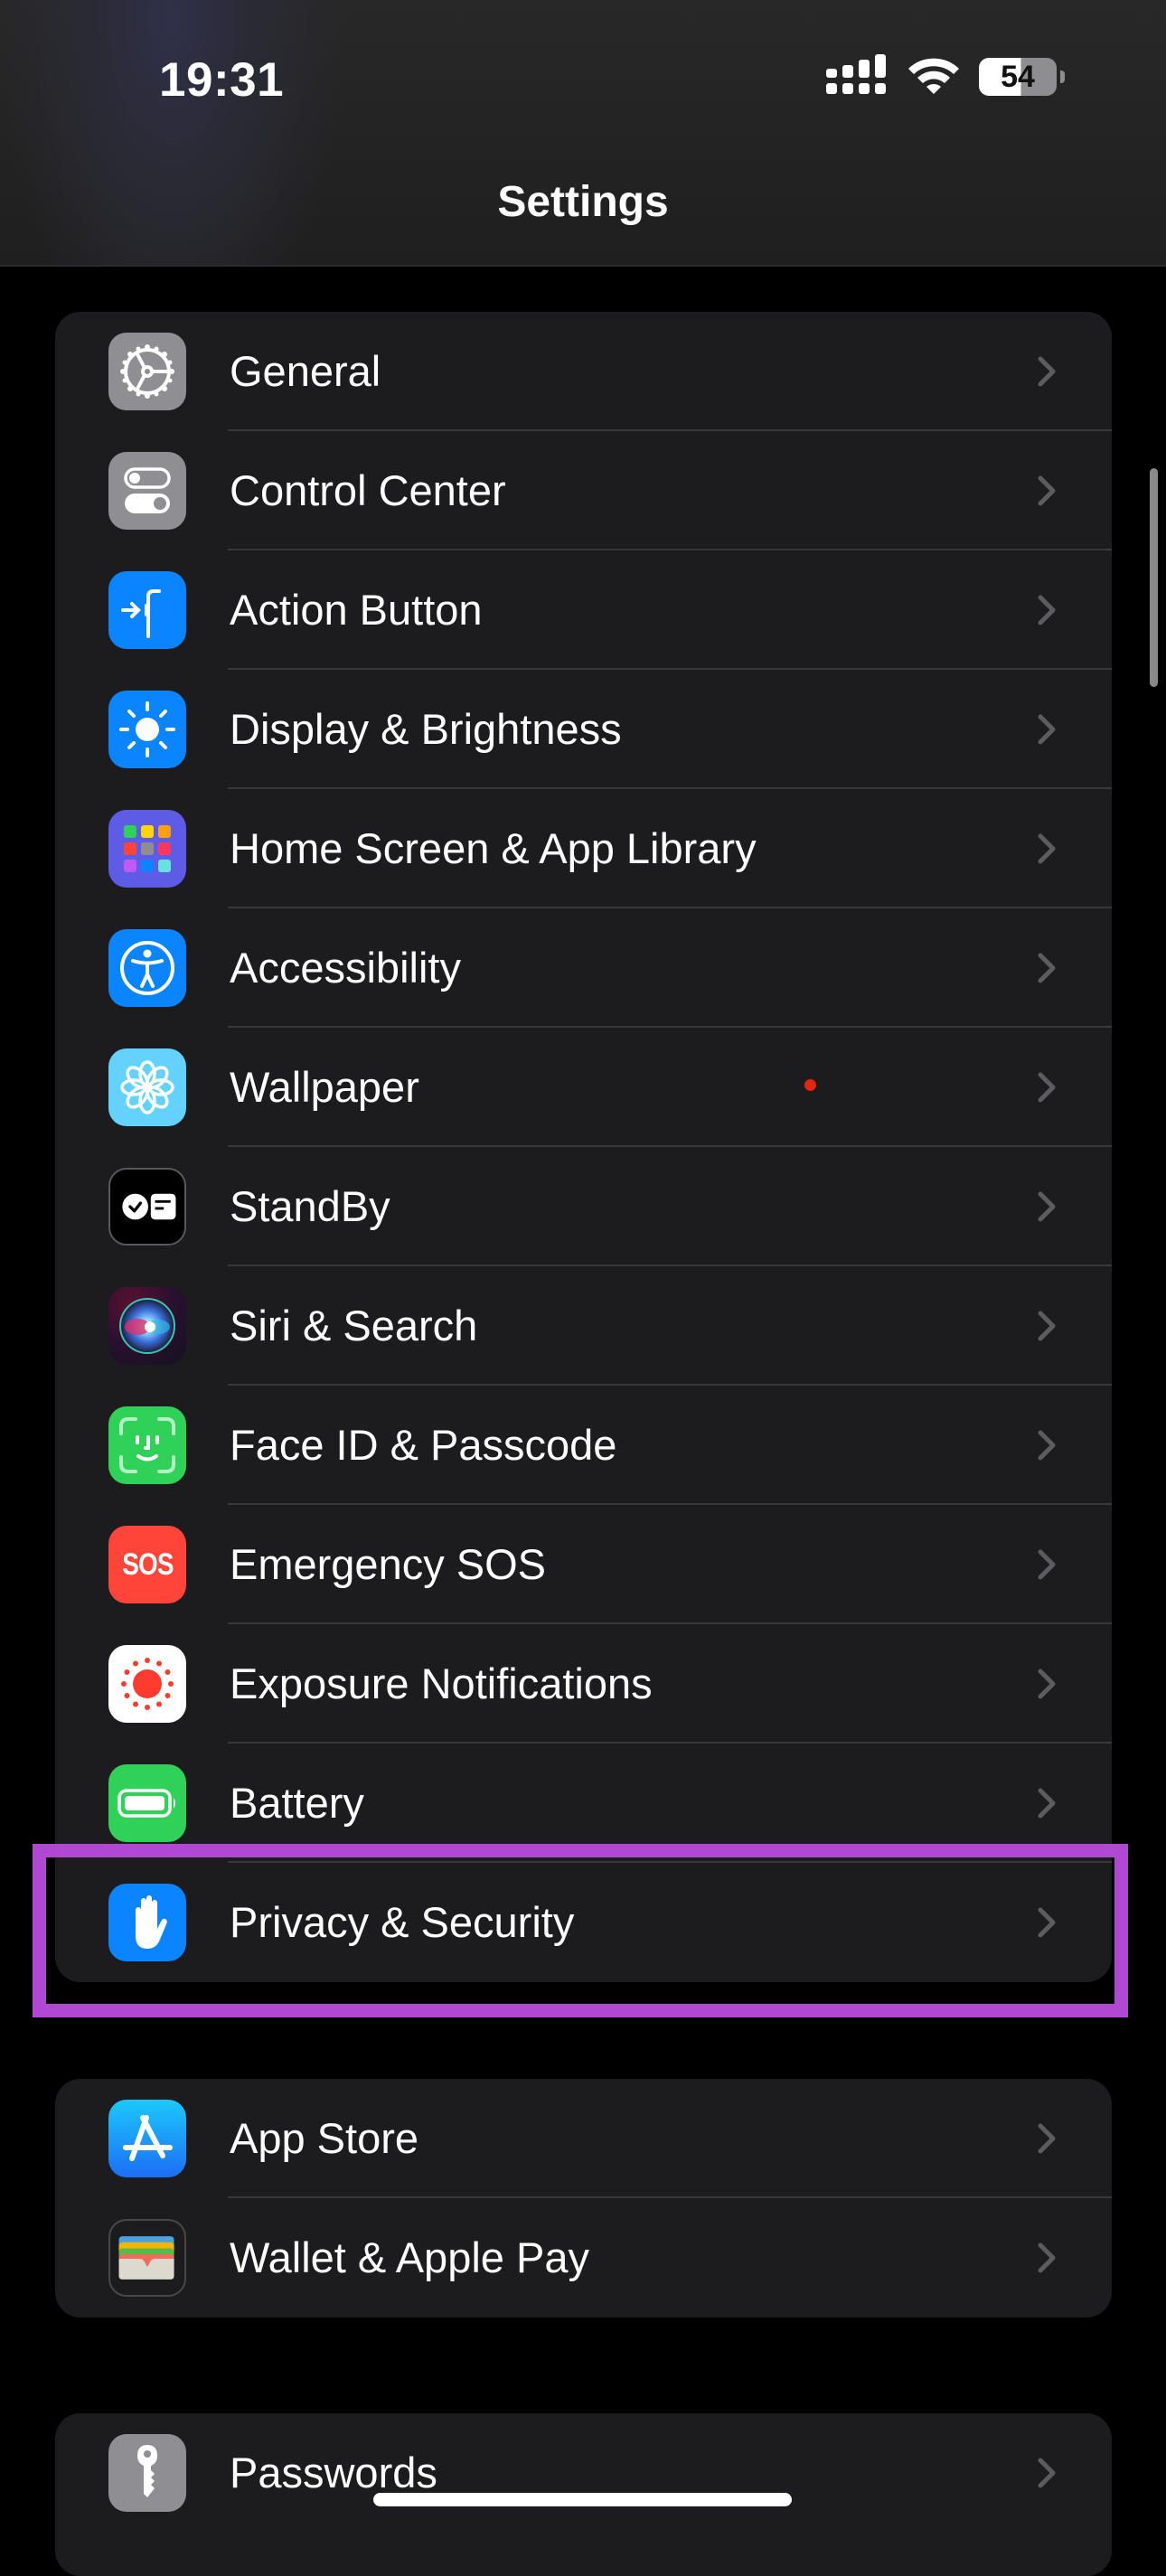  I want to click on settings-row-wallet: Wallet & Apple Pay, so click(583, 2258).